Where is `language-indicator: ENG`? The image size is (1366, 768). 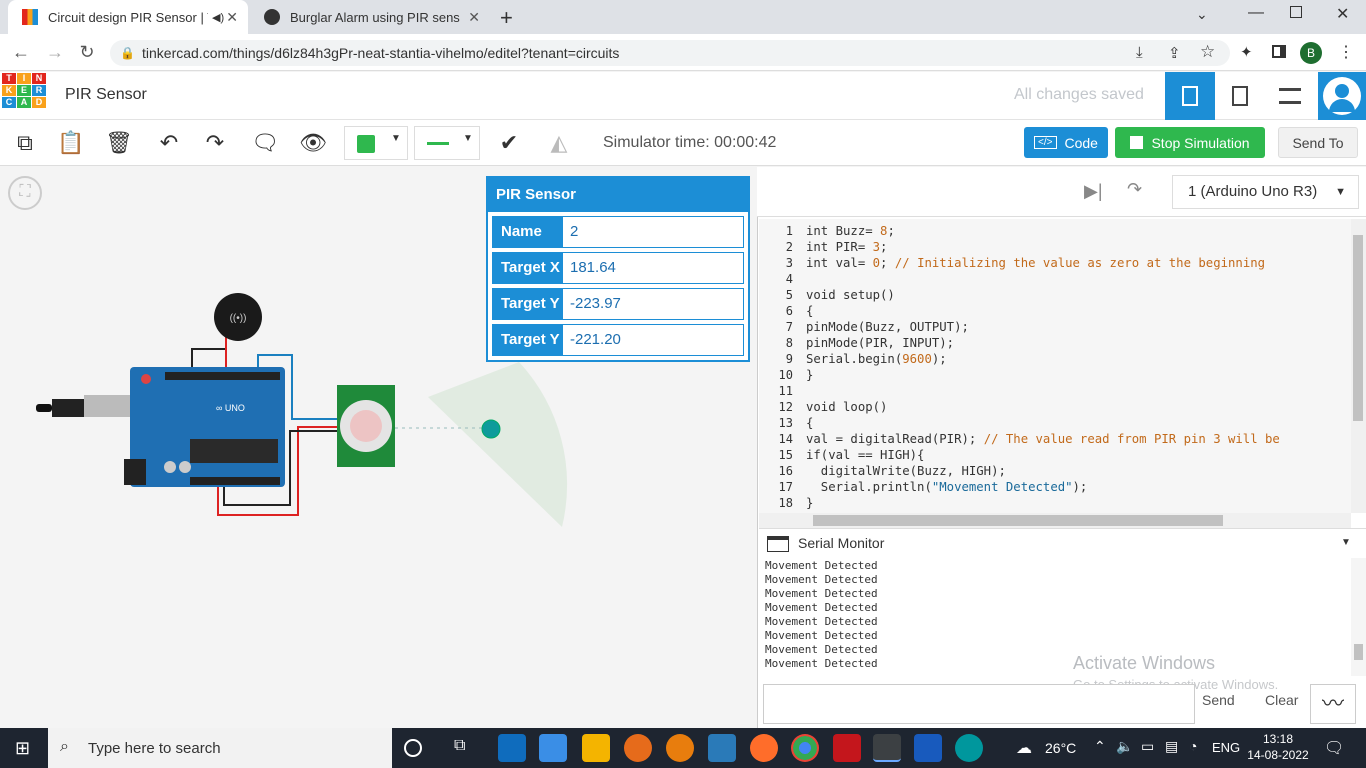
language-indicator: ENG is located at coordinates (1226, 747).